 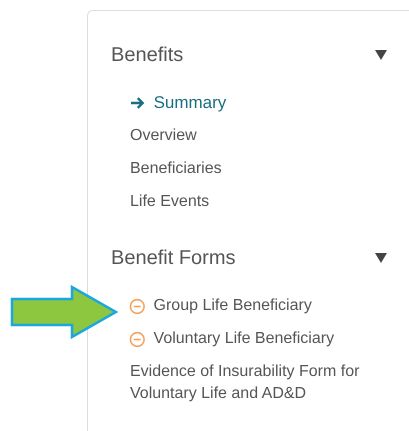 I want to click on nav-link: Group Life Beneficiary, so click(x=270, y=306).